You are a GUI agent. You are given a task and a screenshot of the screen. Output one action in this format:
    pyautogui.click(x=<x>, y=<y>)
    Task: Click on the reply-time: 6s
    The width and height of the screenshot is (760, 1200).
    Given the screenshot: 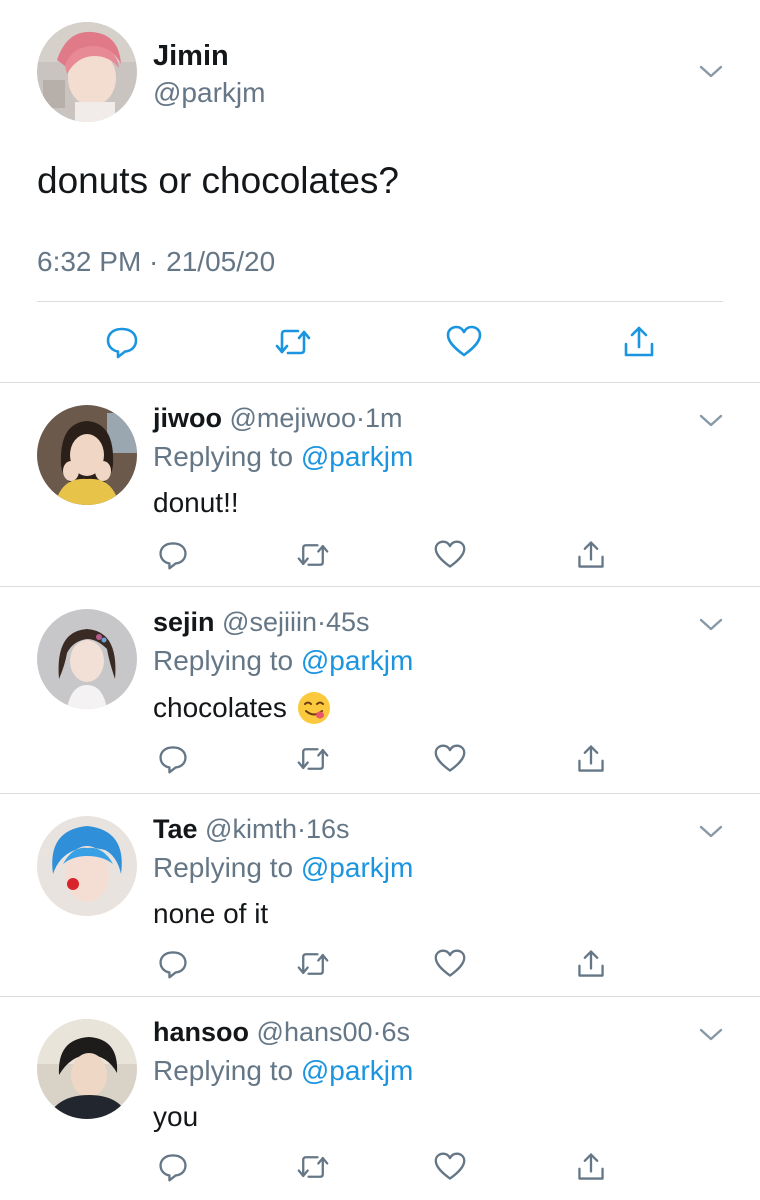 What is the action you would take?
    pyautogui.click(x=396, y=1032)
    